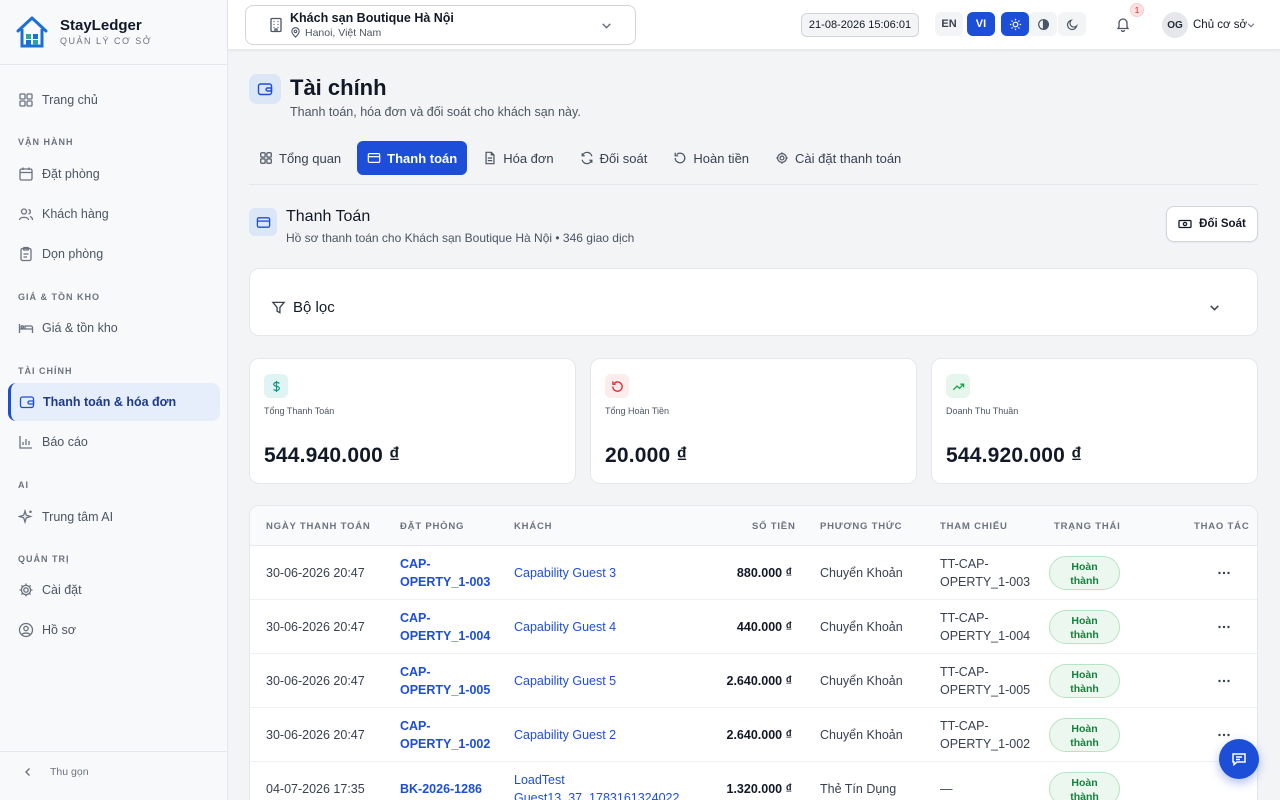 The height and width of the screenshot is (800, 1280). I want to click on sidebar-item-pricing: Giá & tồn kho, so click(114, 328).